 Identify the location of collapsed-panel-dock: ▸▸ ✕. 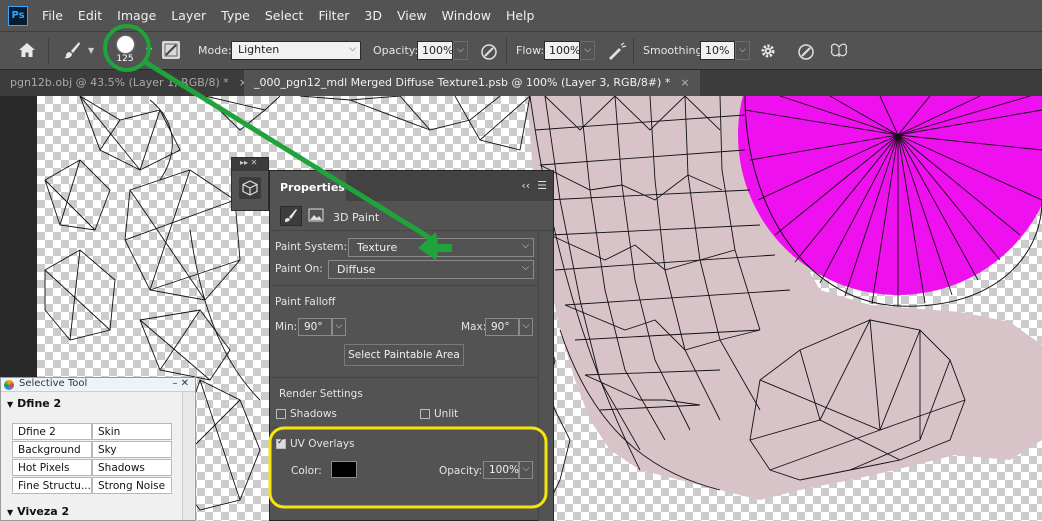
(250, 184).